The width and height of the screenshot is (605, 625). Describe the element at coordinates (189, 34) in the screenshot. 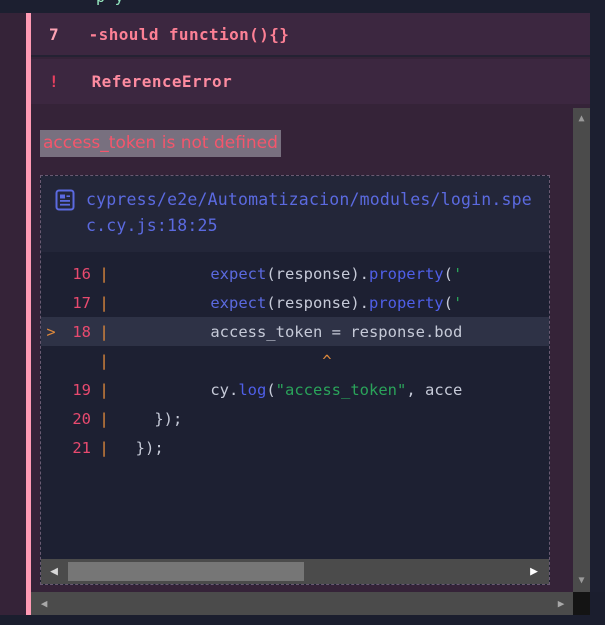

I see `test-title: -should function(){}` at that location.